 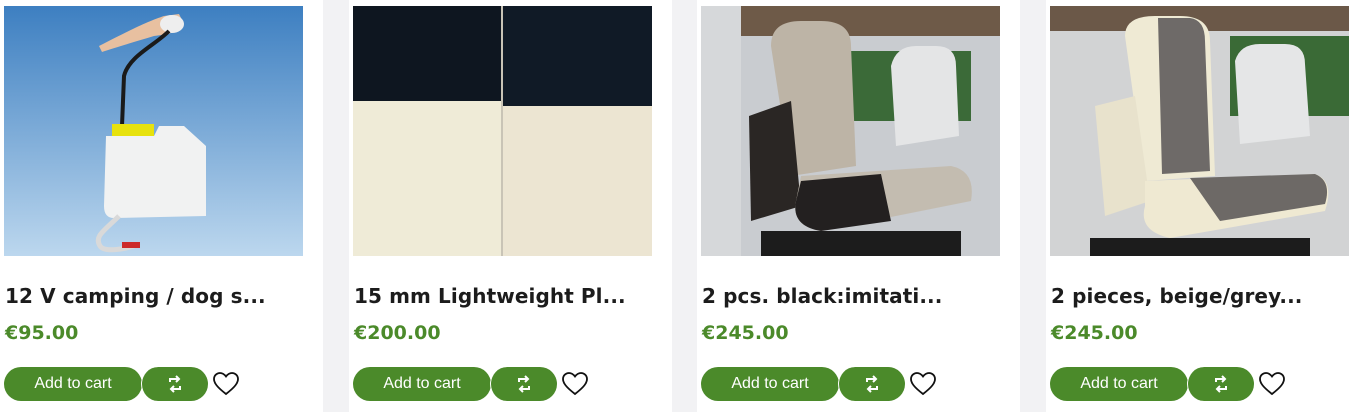 What do you see at coordinates (42, 333) in the screenshot?
I see `product-price: €95.00` at bounding box center [42, 333].